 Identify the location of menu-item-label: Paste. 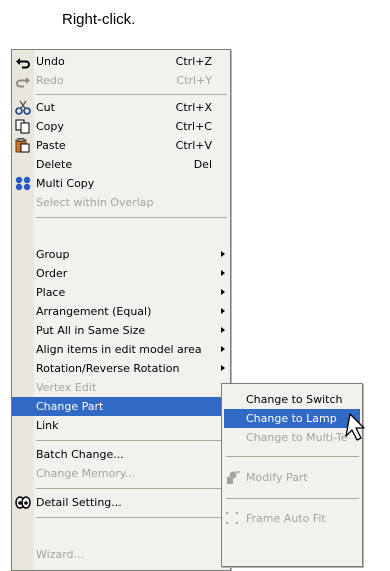
(51, 145).